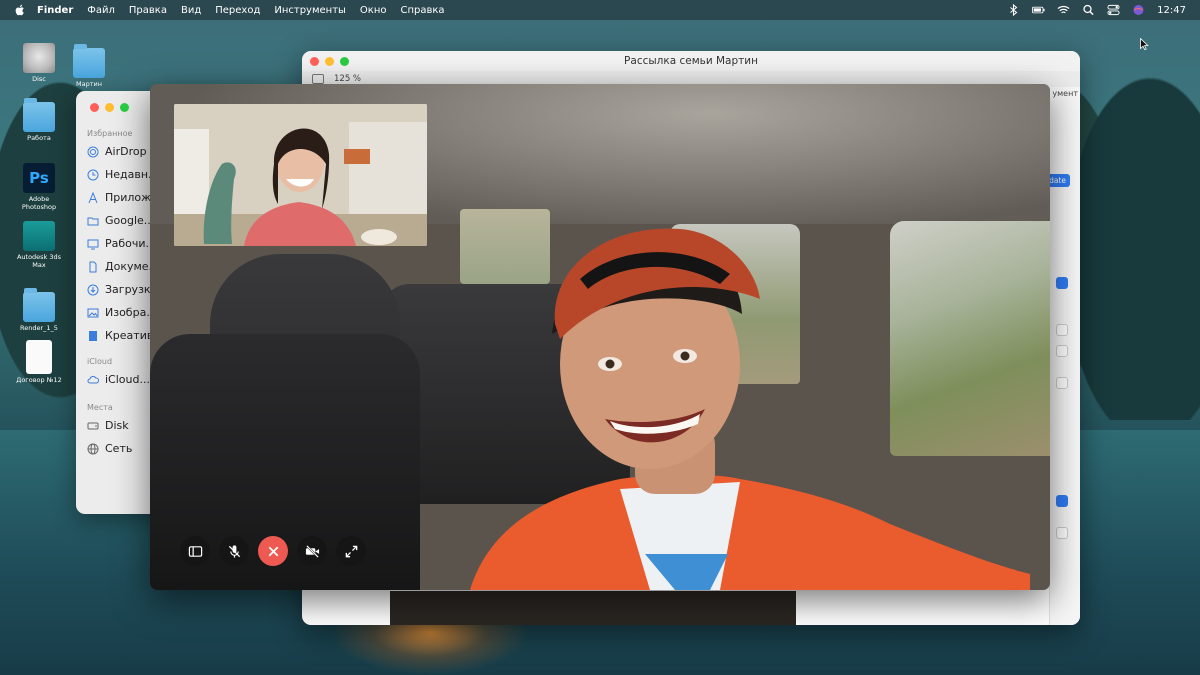 This screenshot has width=1200, height=675. I want to click on color-wheel-icon, so click(1062, 383).